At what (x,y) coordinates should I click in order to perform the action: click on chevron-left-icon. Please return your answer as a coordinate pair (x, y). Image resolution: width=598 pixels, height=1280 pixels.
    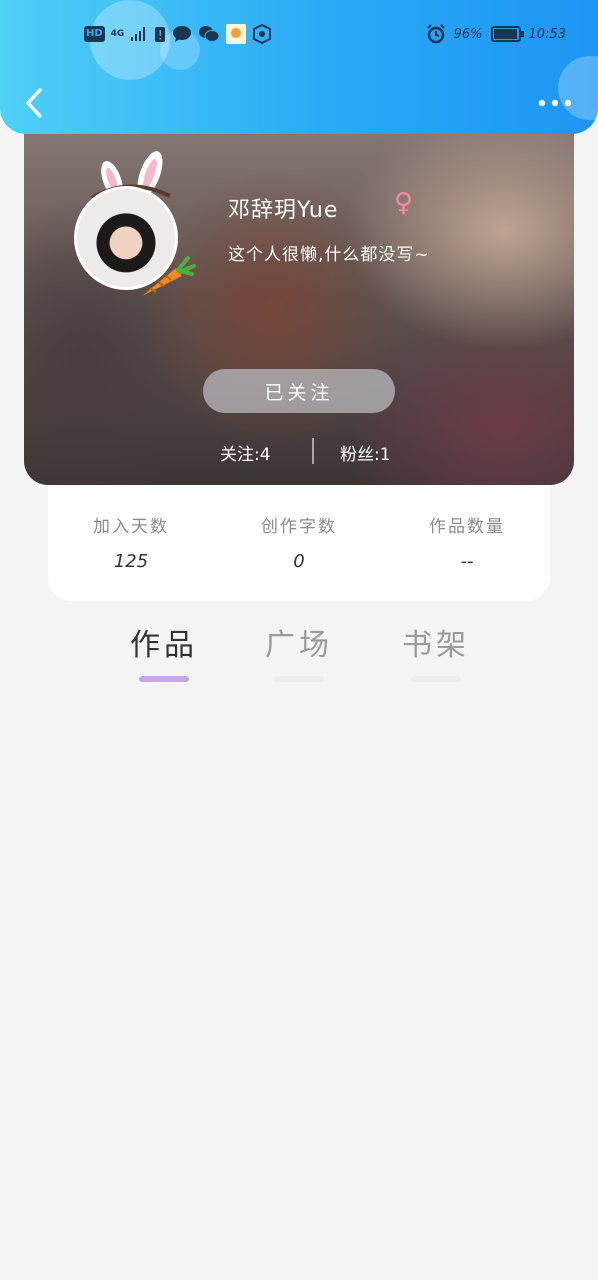
    Looking at the image, I should click on (34, 103).